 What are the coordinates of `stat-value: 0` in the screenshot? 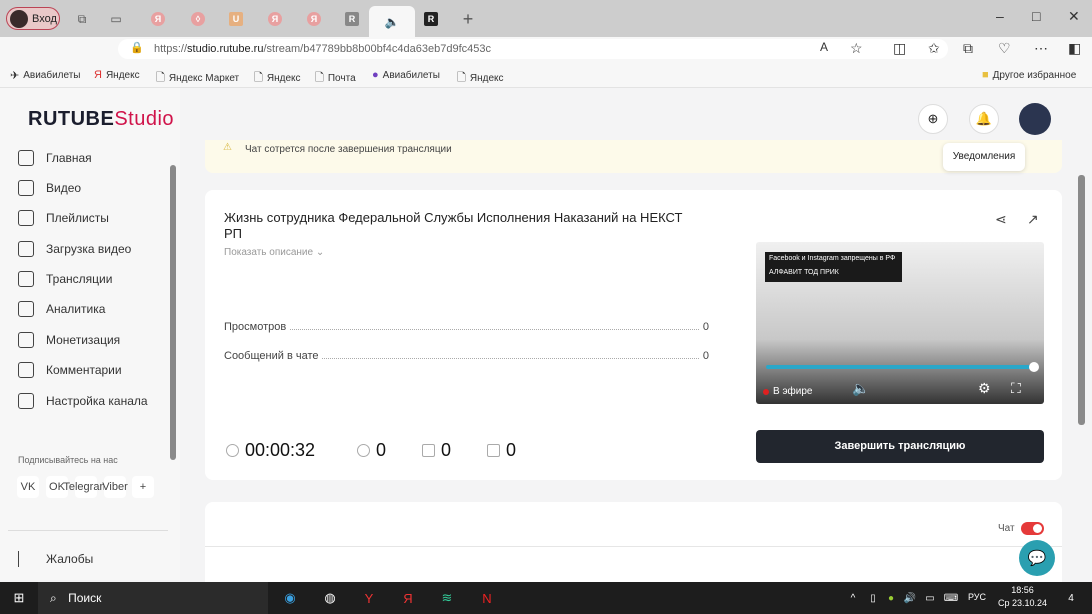 It's located at (705, 327).